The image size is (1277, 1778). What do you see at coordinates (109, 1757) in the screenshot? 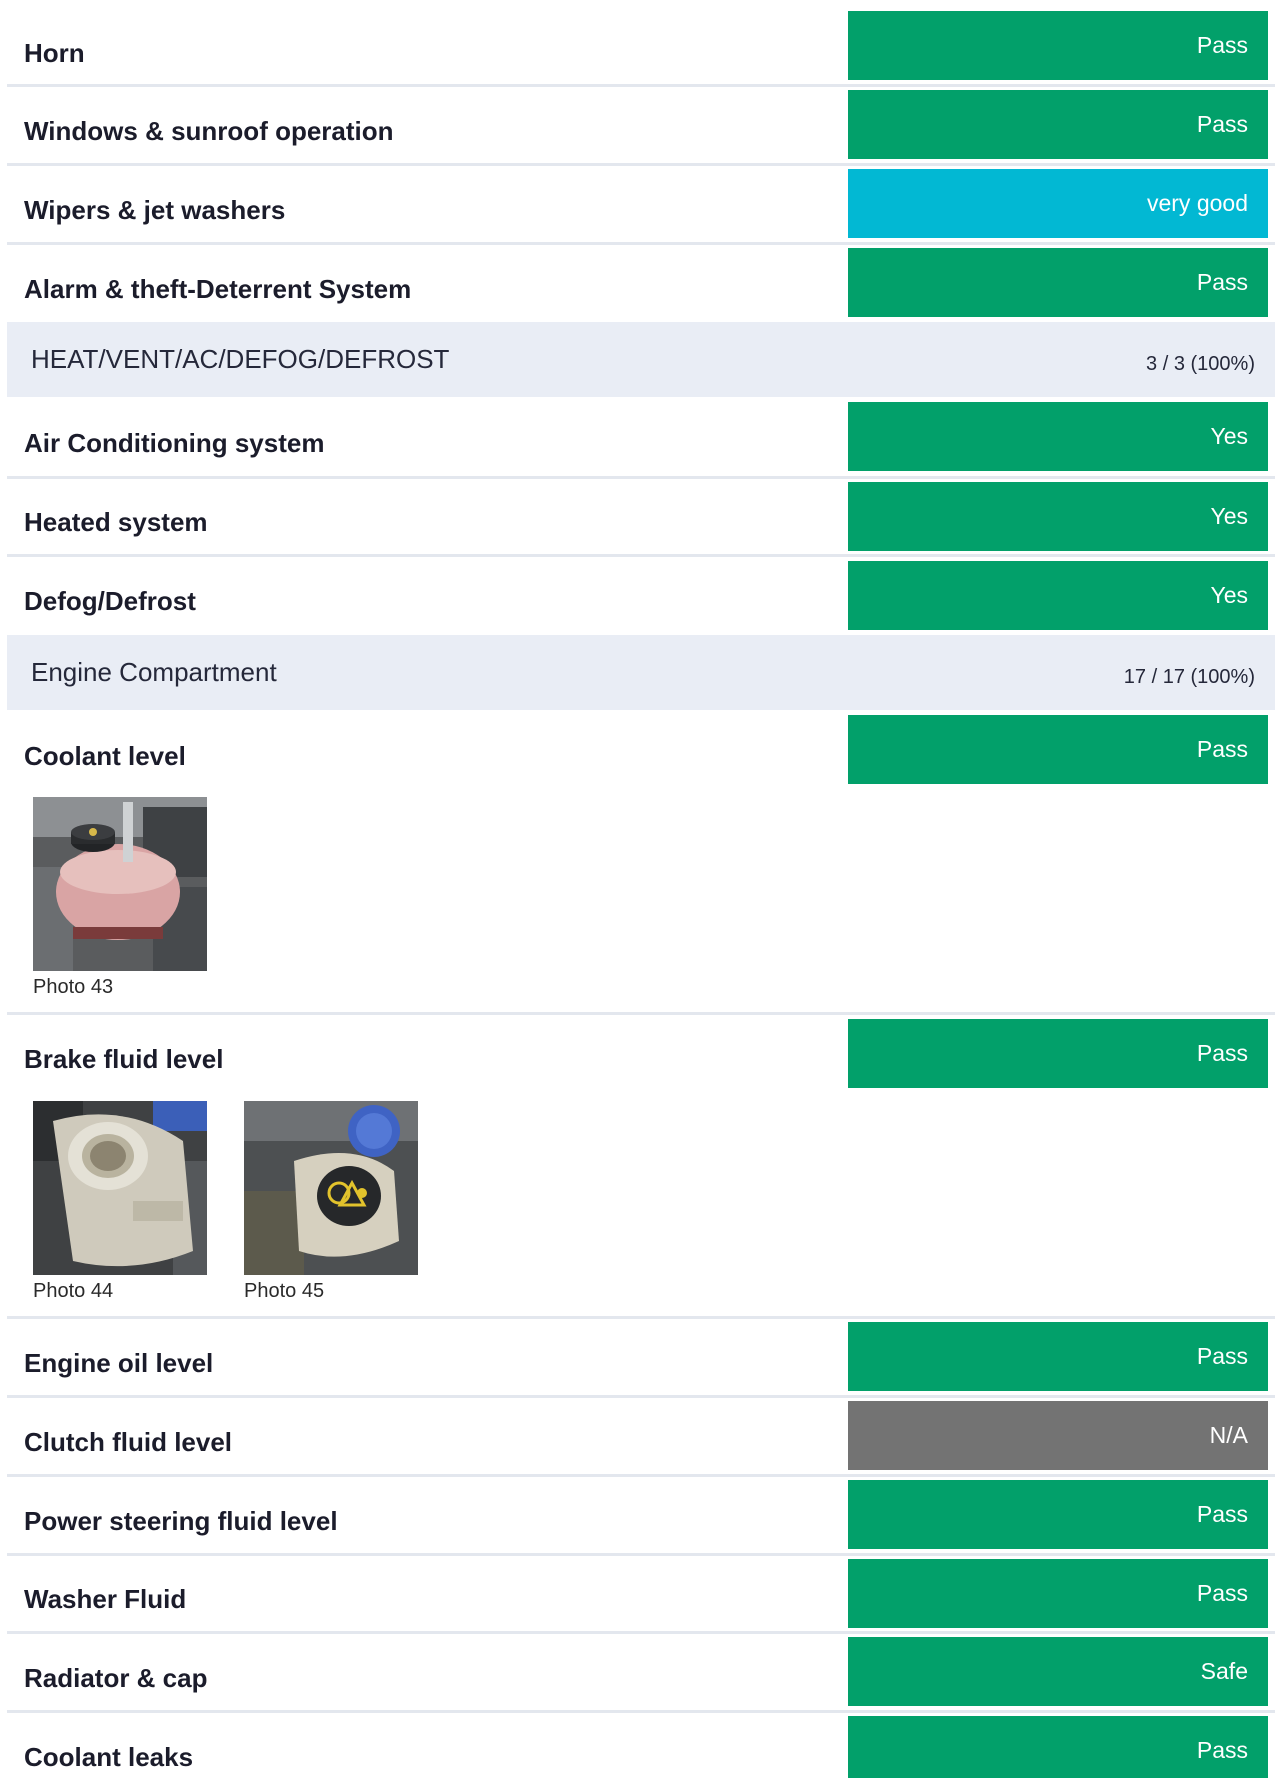
I see `row-label: Coolant leaks` at bounding box center [109, 1757].